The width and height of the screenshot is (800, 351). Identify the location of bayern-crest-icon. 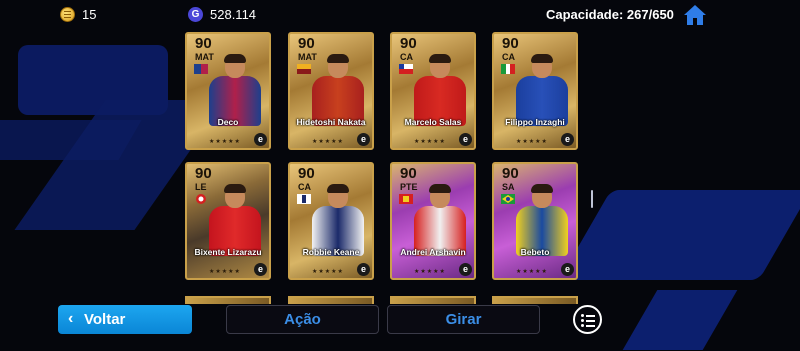
(201, 199).